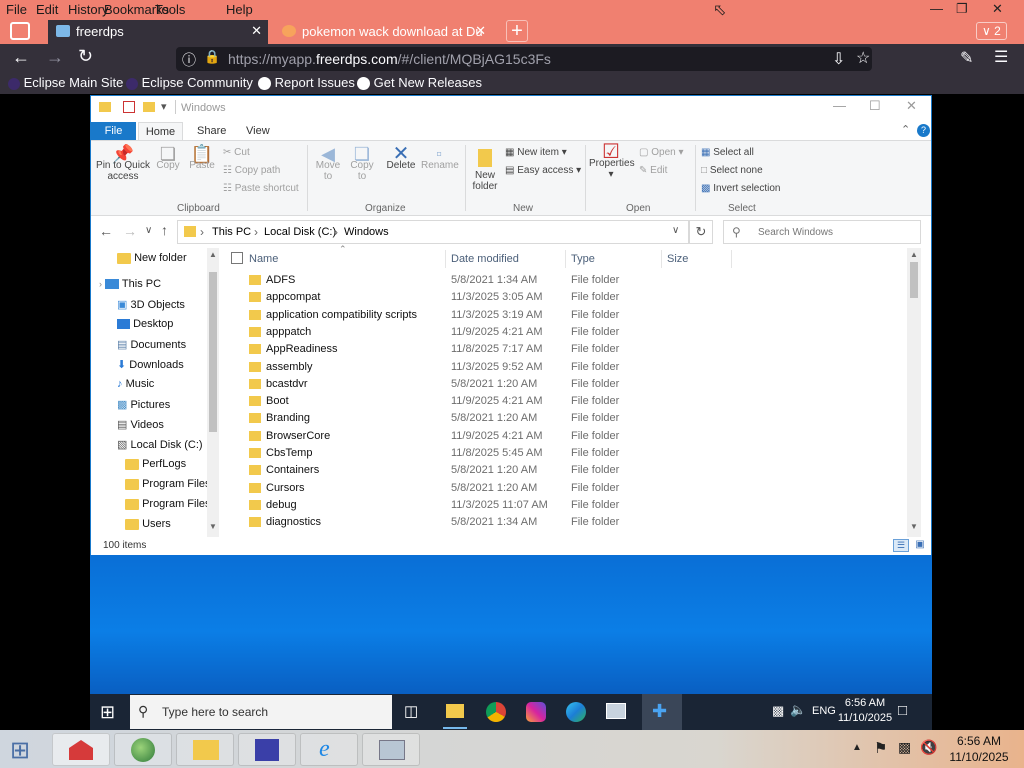 The width and height of the screenshot is (1024, 768). Describe the element at coordinates (263, 259) in the screenshot. I see `col-name: Name` at that location.